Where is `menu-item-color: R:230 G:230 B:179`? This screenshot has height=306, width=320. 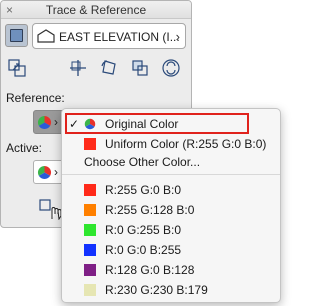 menu-item-color: R:230 G:230 B:179 is located at coordinates (171, 290).